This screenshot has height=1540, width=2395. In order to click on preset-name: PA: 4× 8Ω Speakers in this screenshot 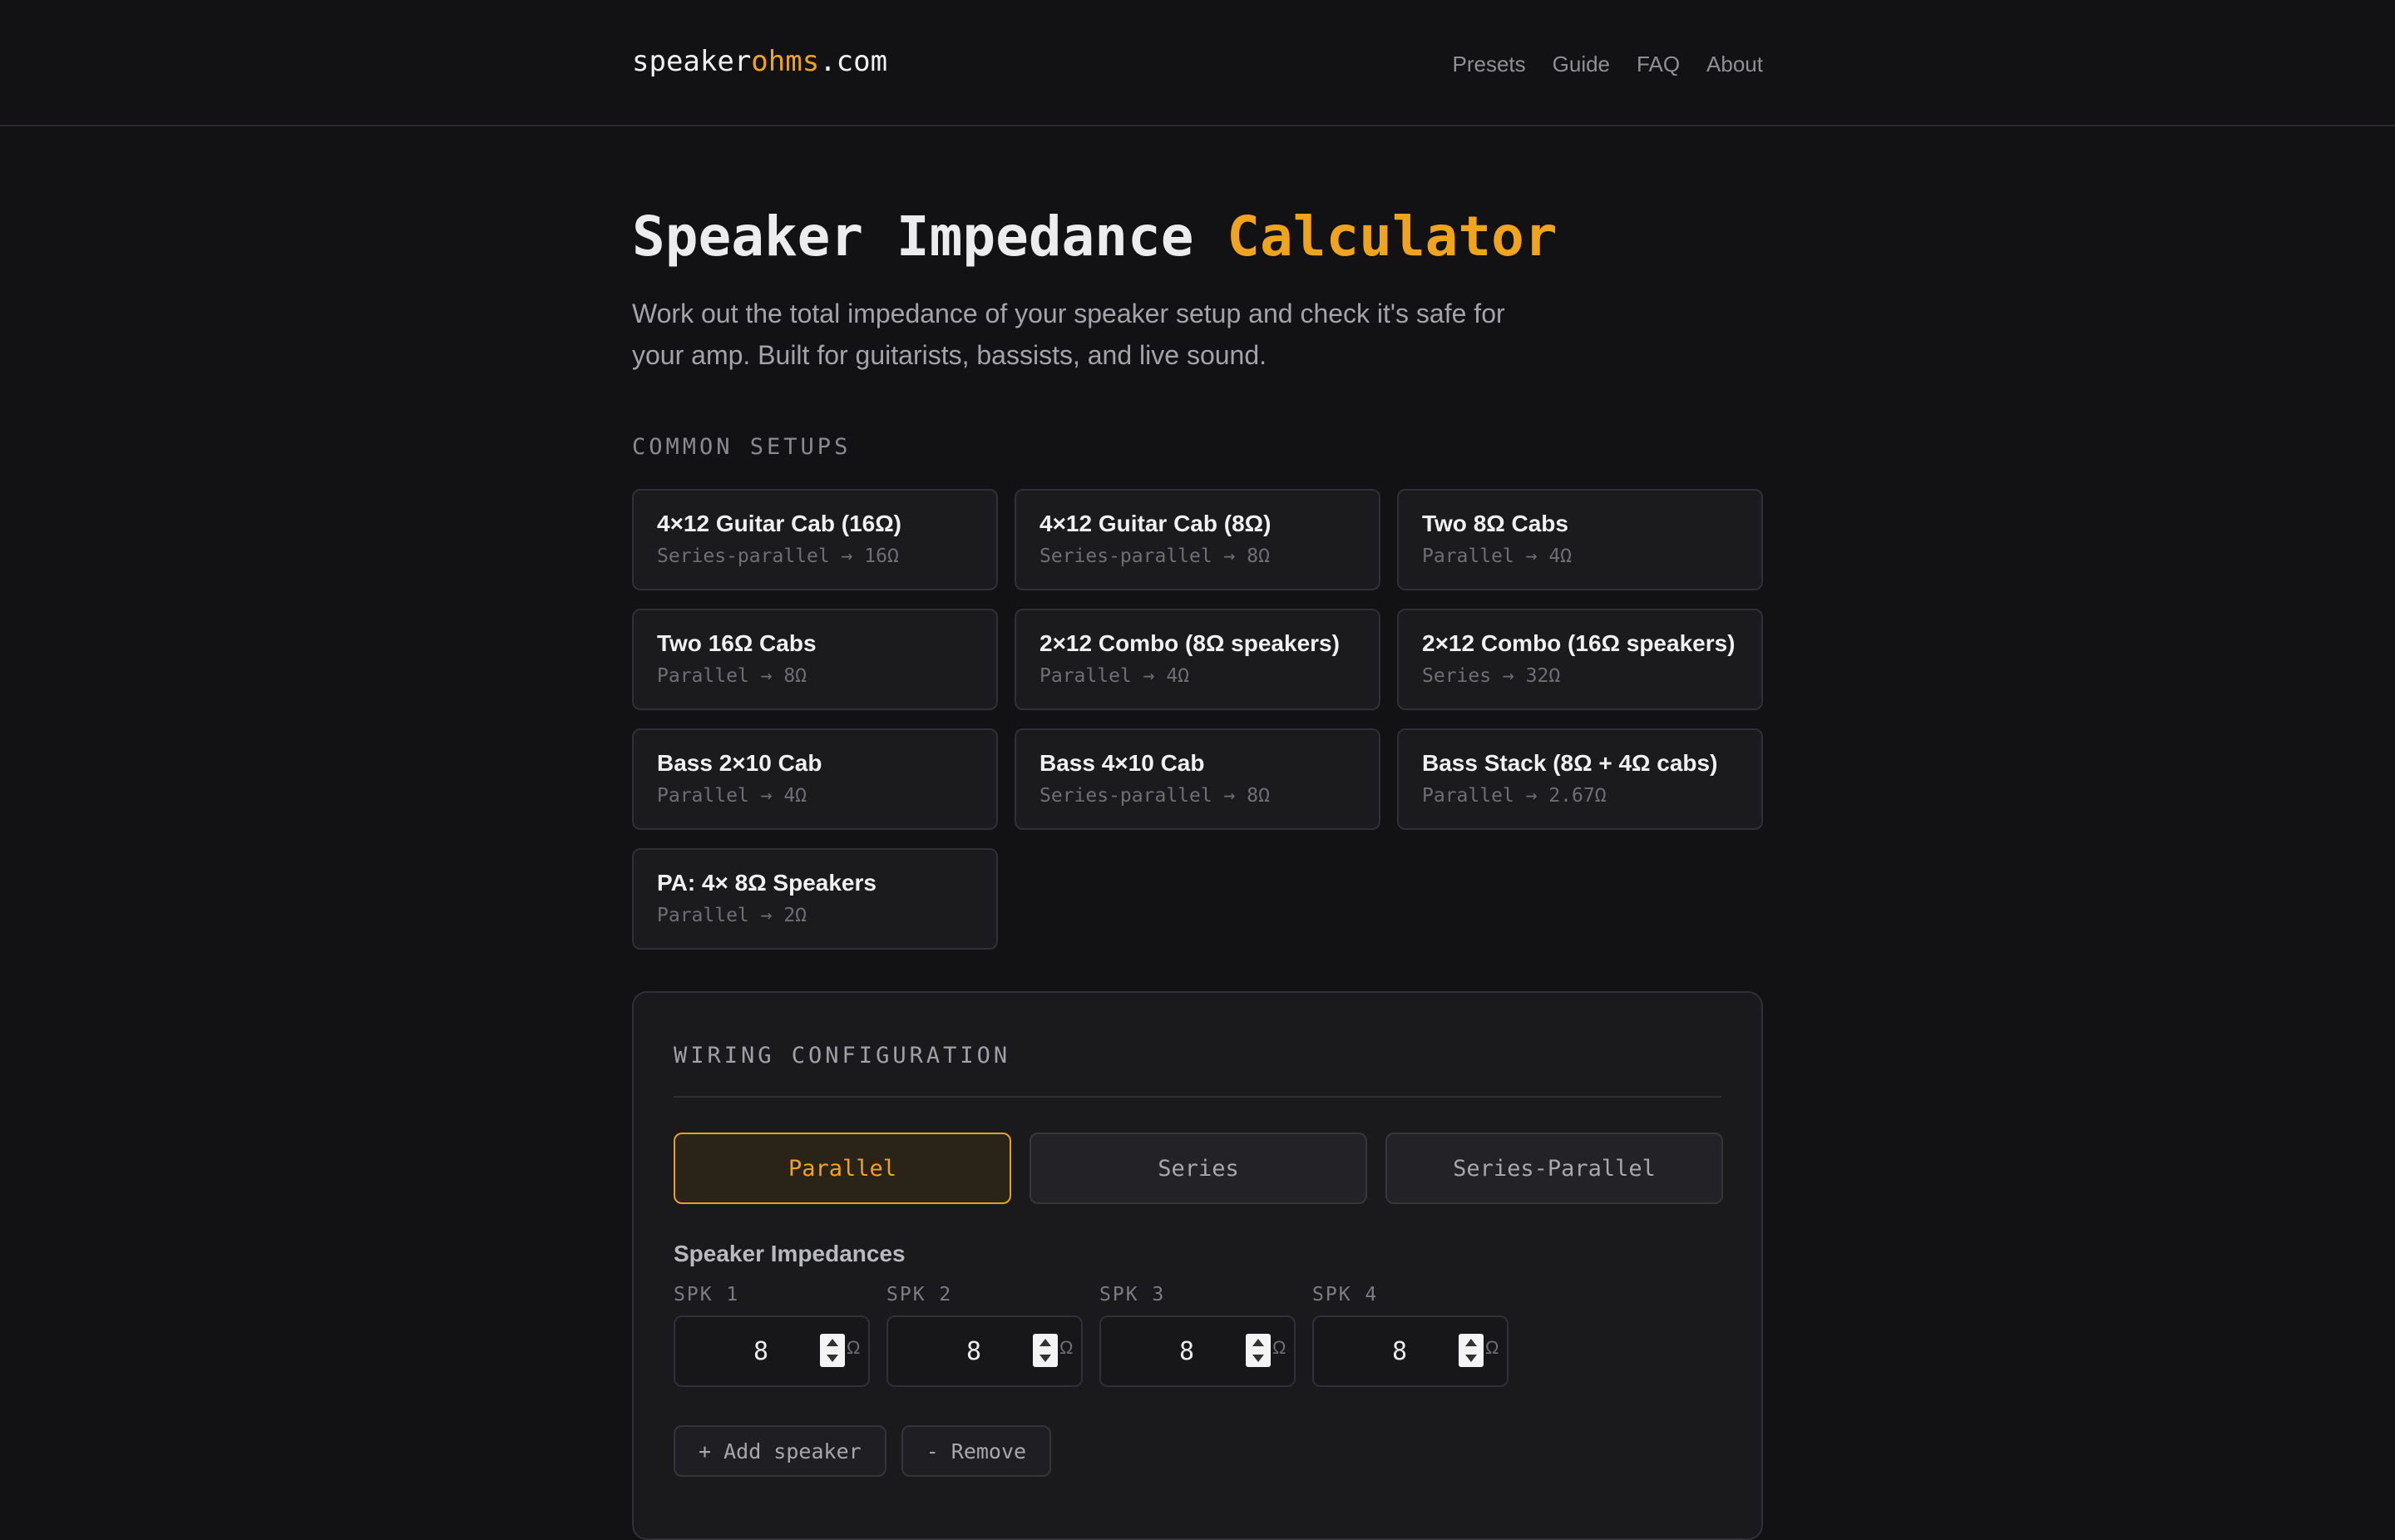, I will do `click(767, 883)`.